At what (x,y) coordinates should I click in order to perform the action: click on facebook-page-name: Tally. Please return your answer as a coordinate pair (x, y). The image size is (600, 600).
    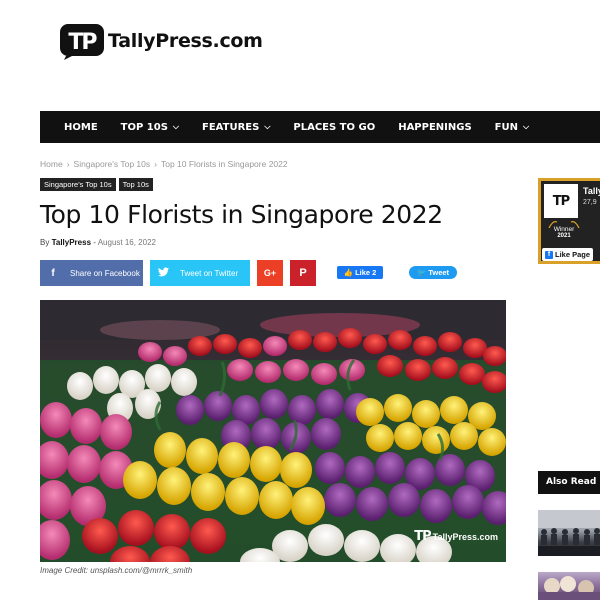
    Looking at the image, I should click on (591, 191).